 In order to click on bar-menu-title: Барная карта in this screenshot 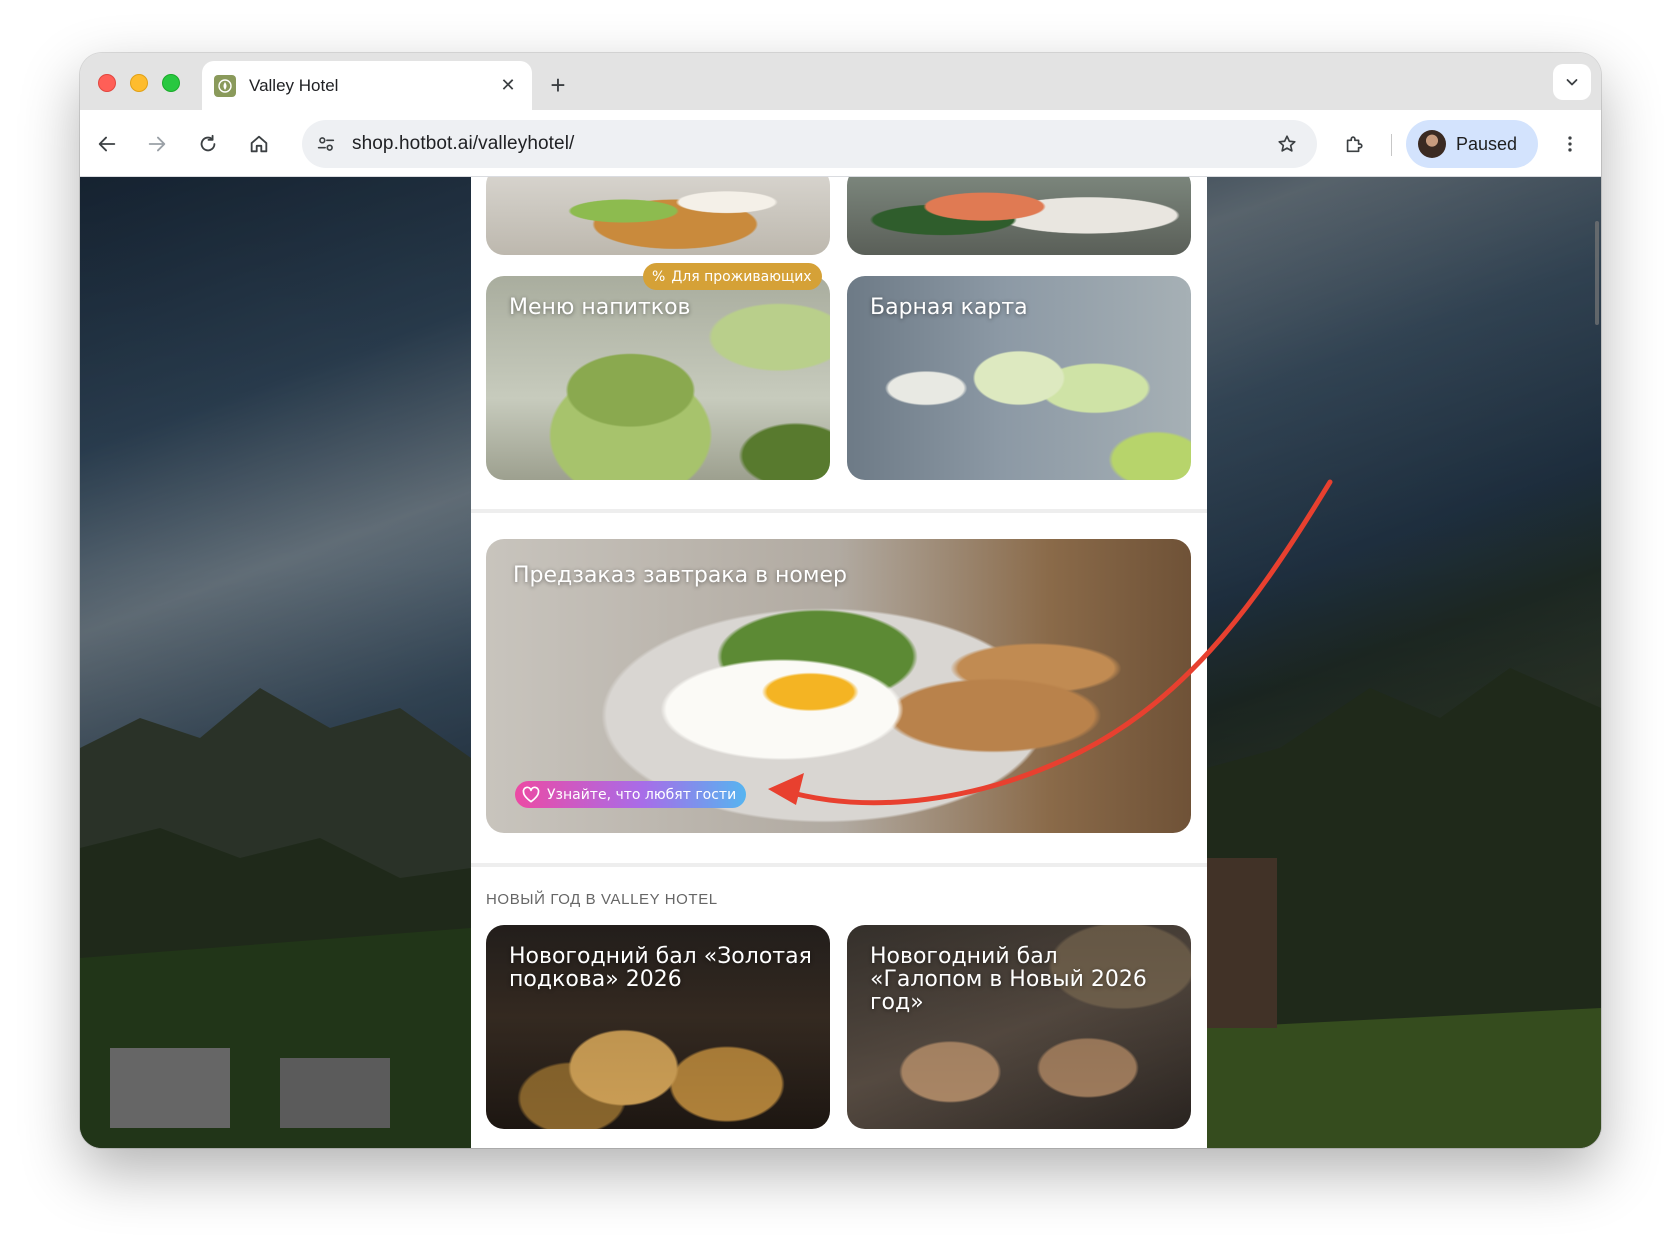, I will do `click(949, 307)`.